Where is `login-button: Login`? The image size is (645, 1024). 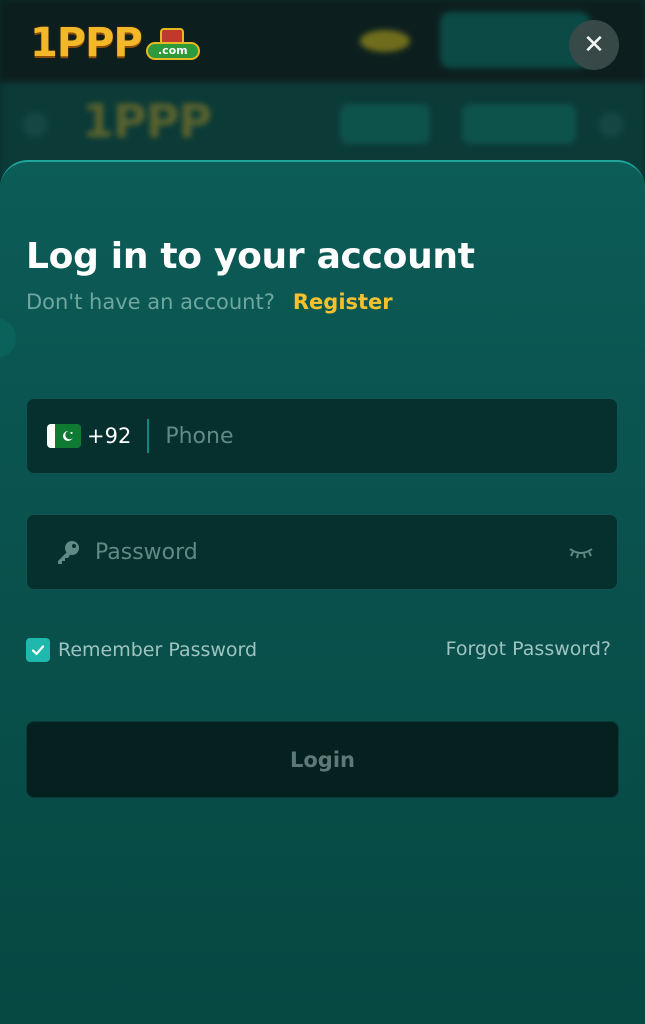 login-button: Login is located at coordinates (322, 759).